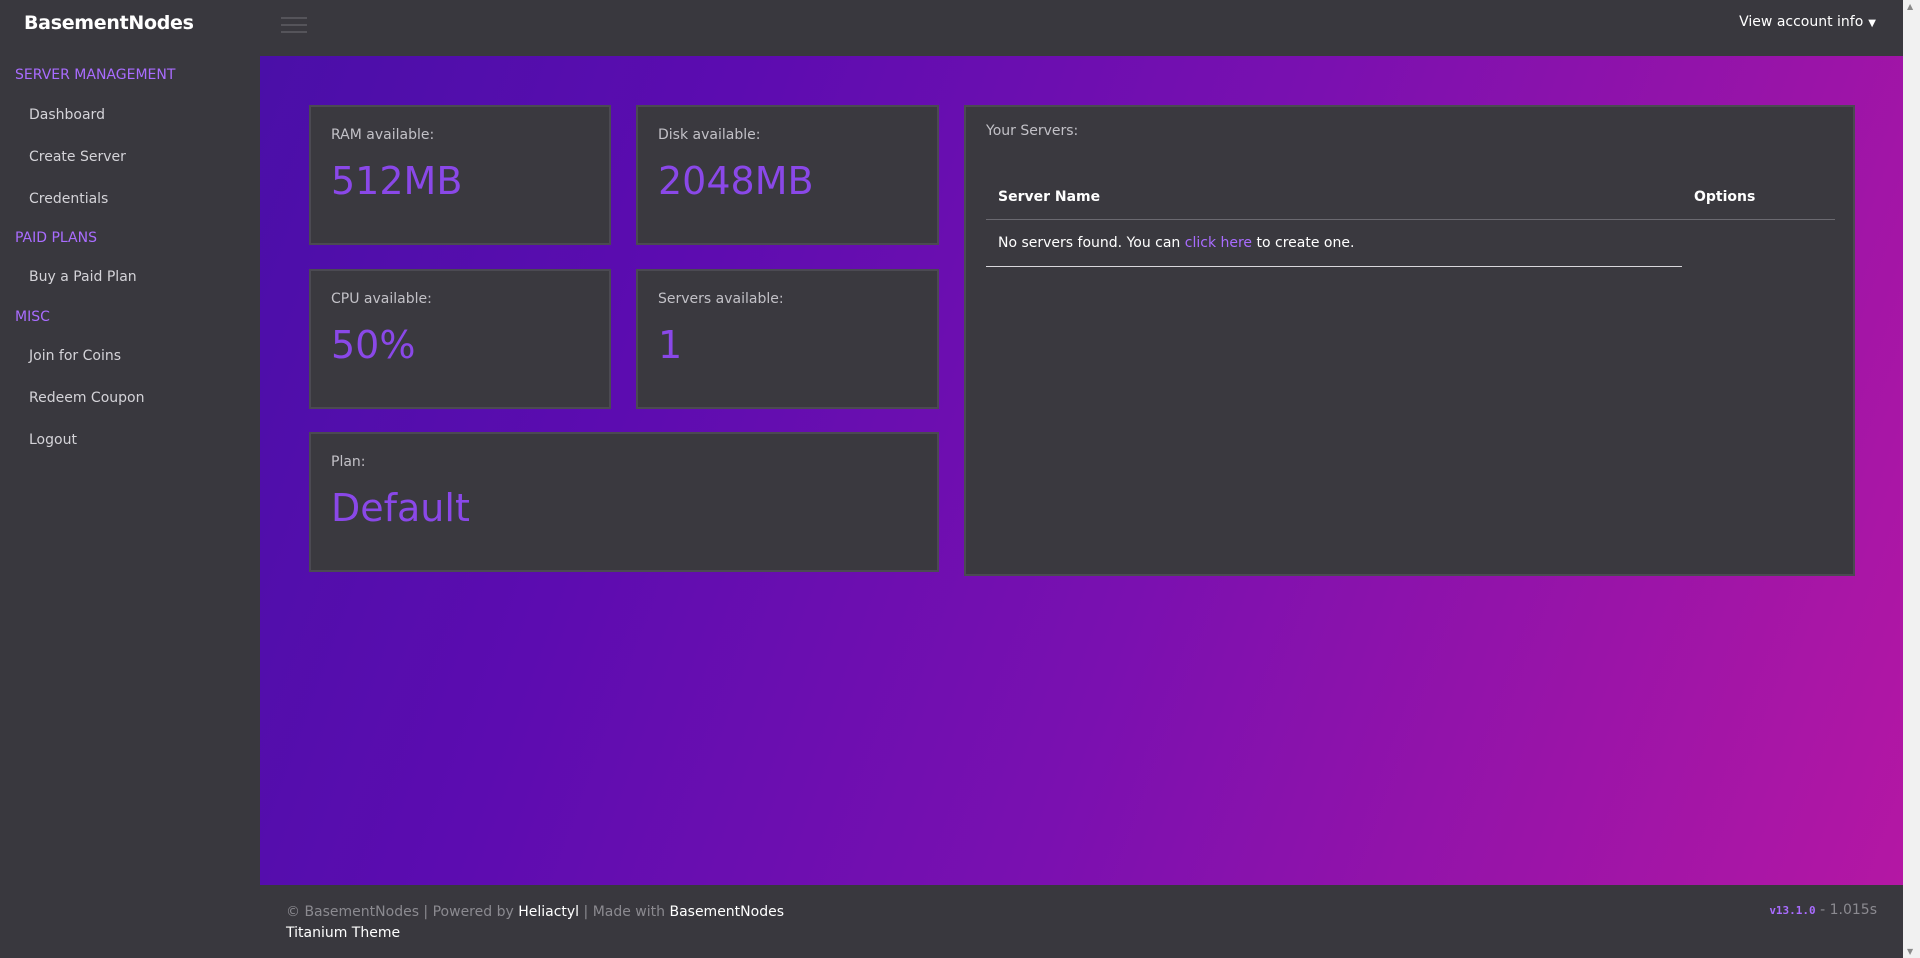 This screenshot has height=958, width=1920. I want to click on empty-message-prefix: No servers found. You can, so click(1091, 243).